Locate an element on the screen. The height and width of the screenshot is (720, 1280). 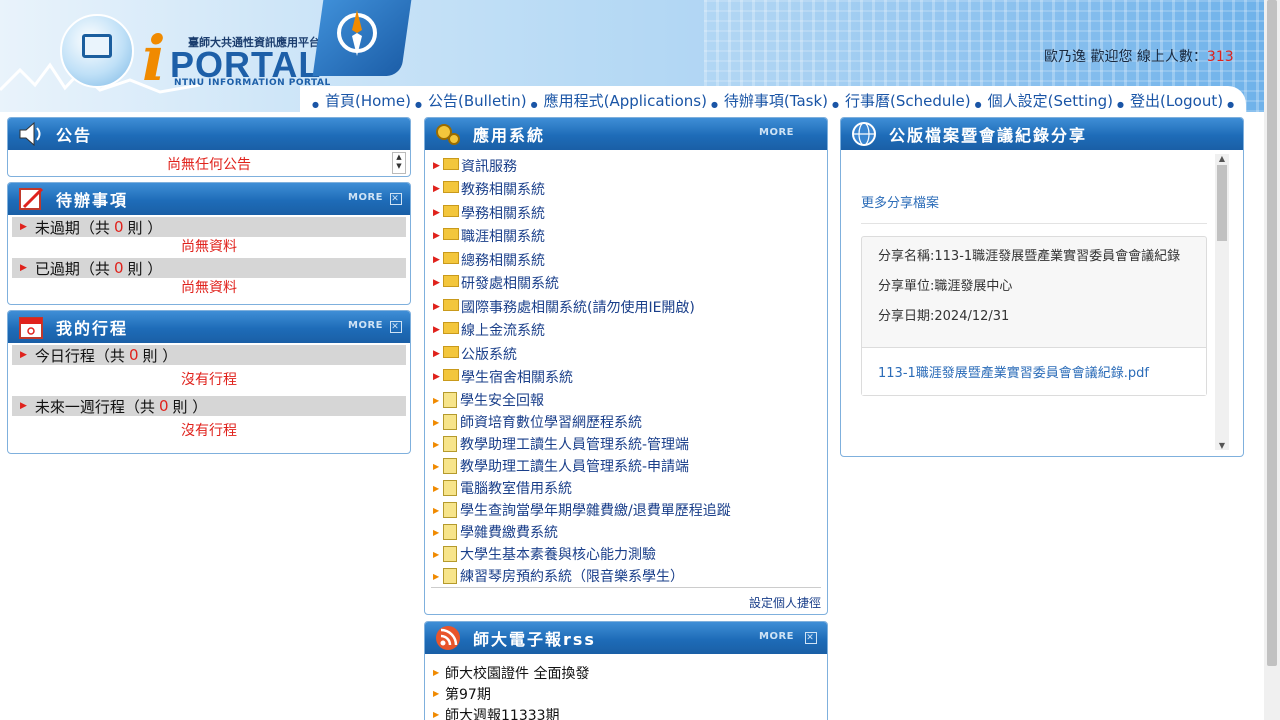
schedule-week-row: ▶ 未來一週行程（共 0 則 ） is located at coordinates (209, 406).